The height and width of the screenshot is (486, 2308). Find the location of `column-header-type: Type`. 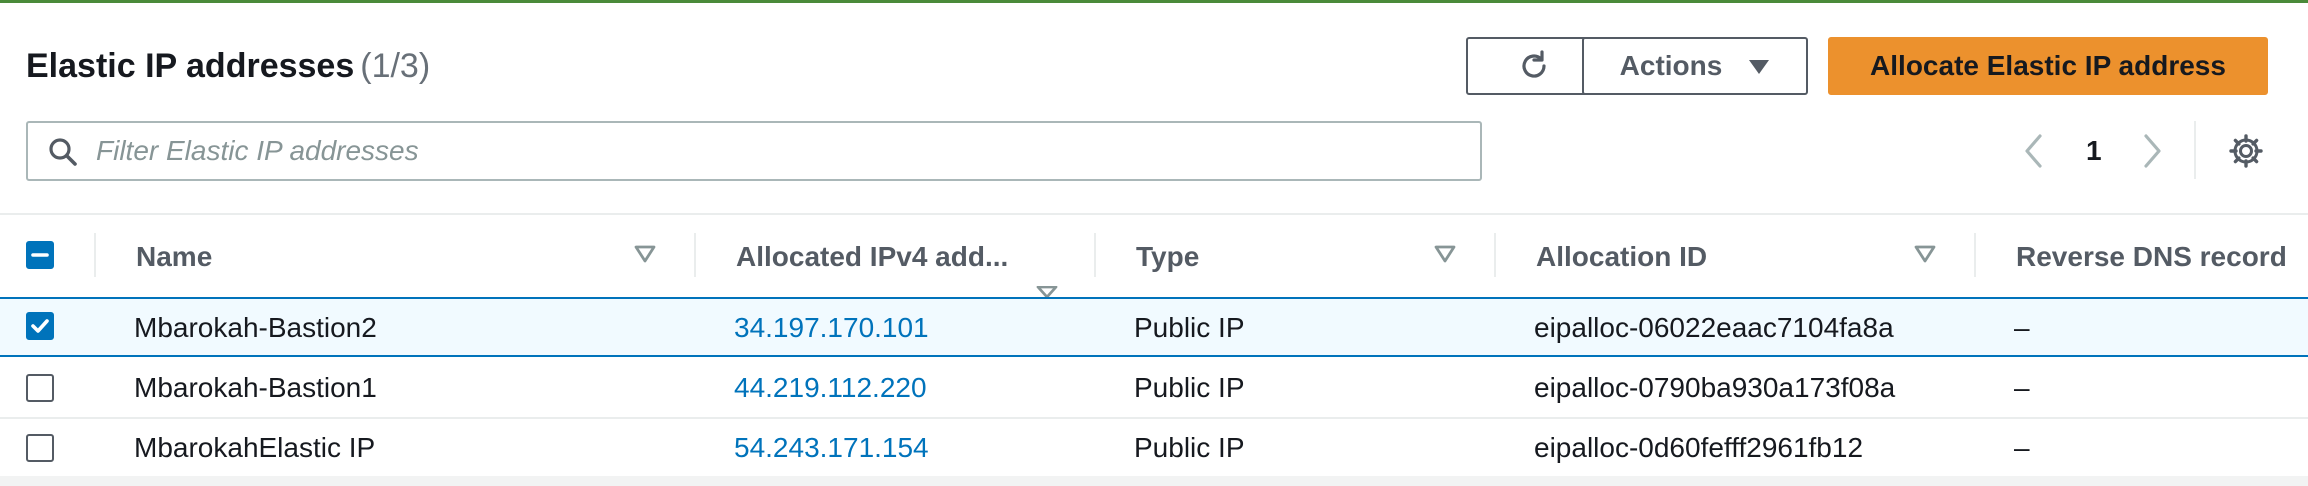

column-header-type: Type is located at coordinates (1167, 257).